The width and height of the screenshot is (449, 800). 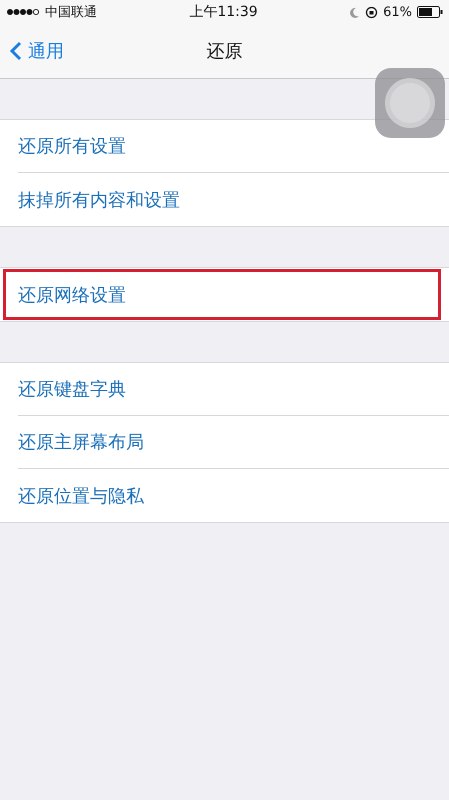 I want to click on battery-icon, so click(x=429, y=12).